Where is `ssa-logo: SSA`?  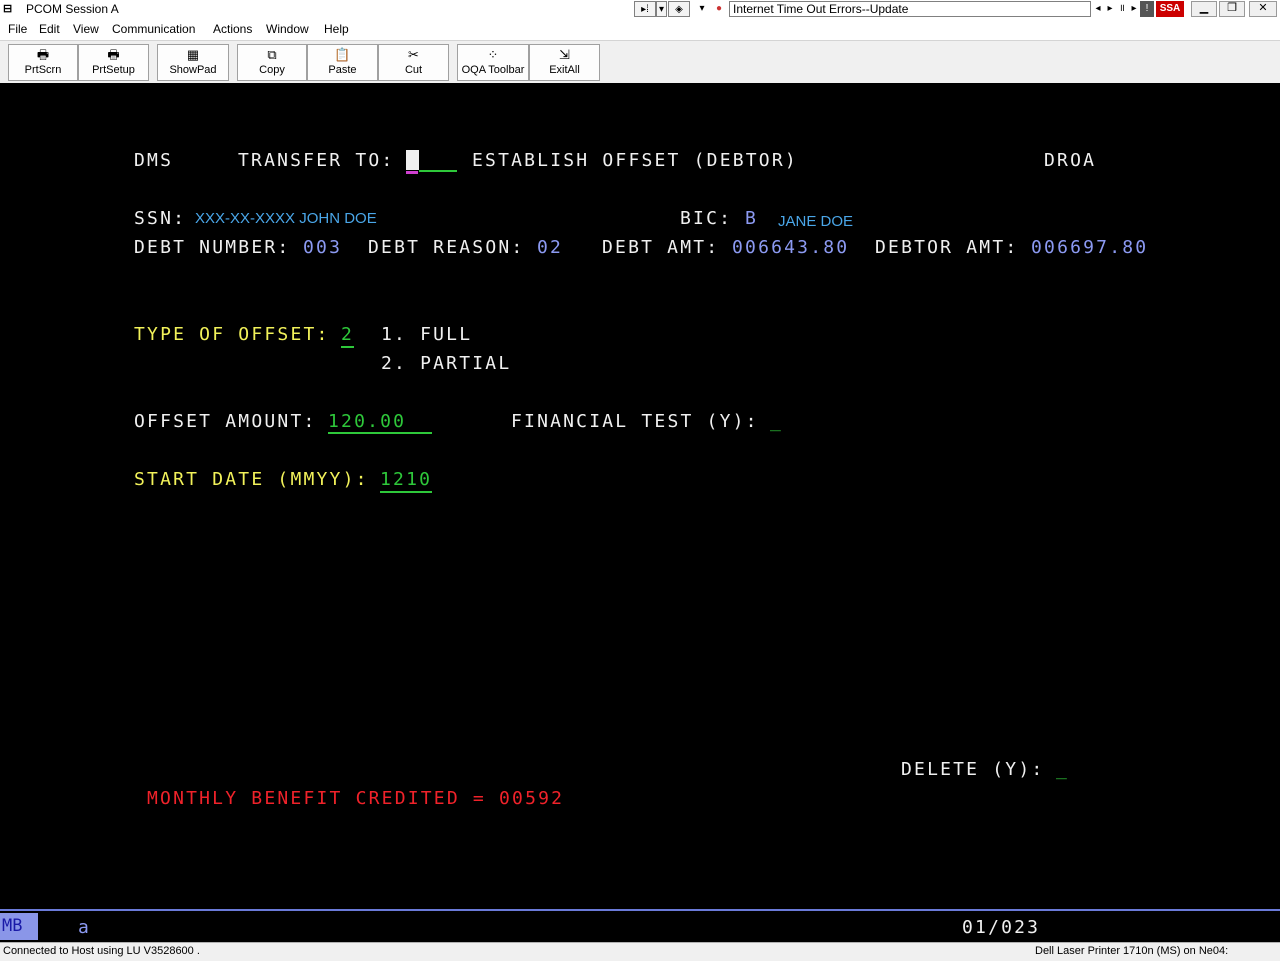 ssa-logo: SSA is located at coordinates (1170, 9).